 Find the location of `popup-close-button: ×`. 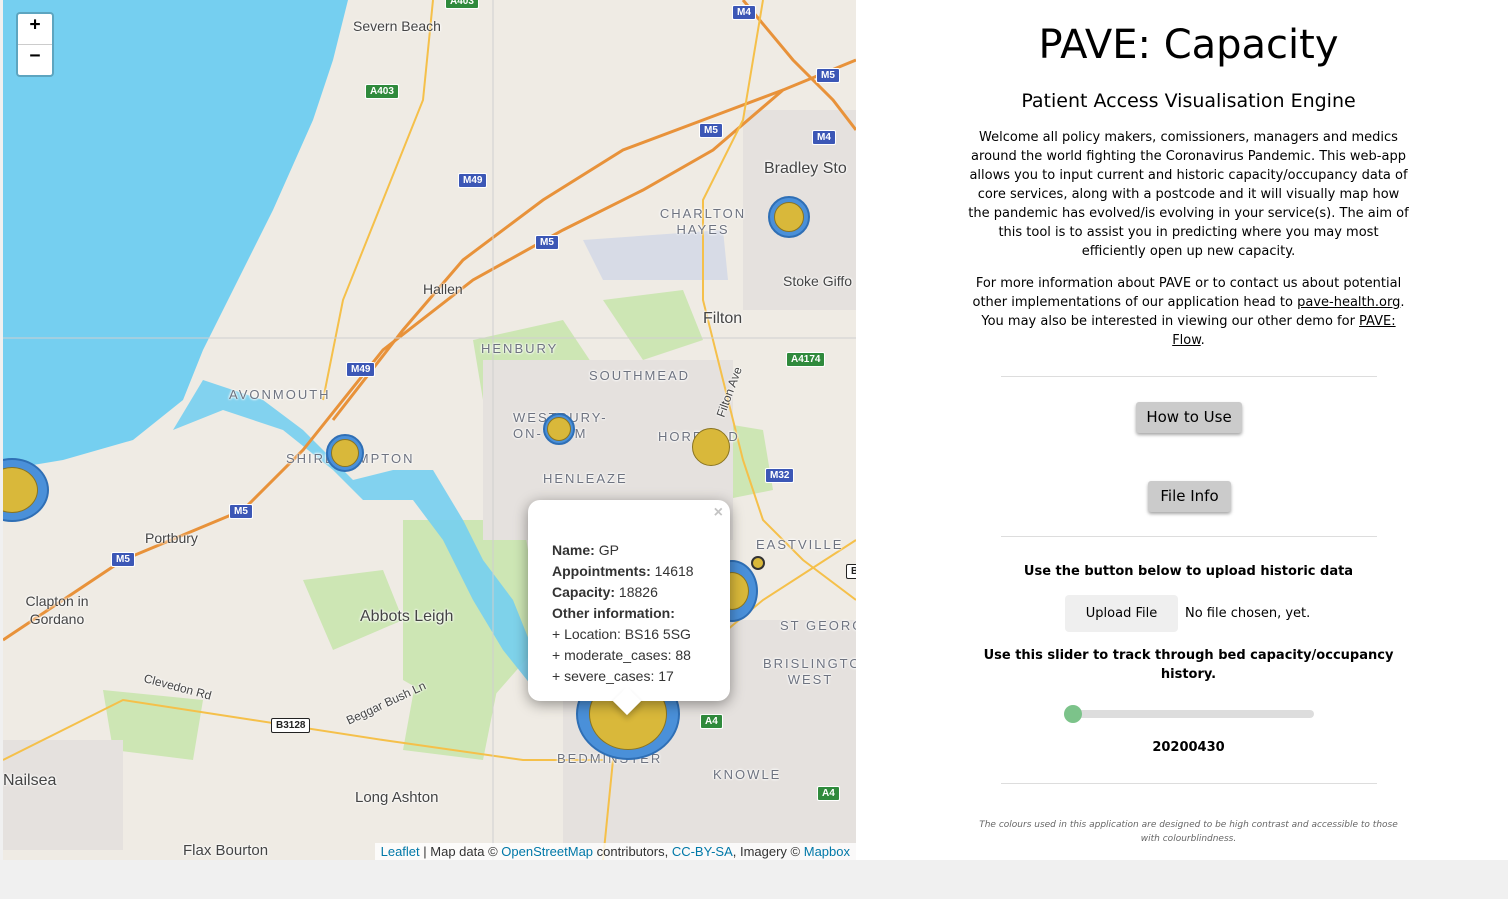

popup-close-button: × is located at coordinates (718, 513).